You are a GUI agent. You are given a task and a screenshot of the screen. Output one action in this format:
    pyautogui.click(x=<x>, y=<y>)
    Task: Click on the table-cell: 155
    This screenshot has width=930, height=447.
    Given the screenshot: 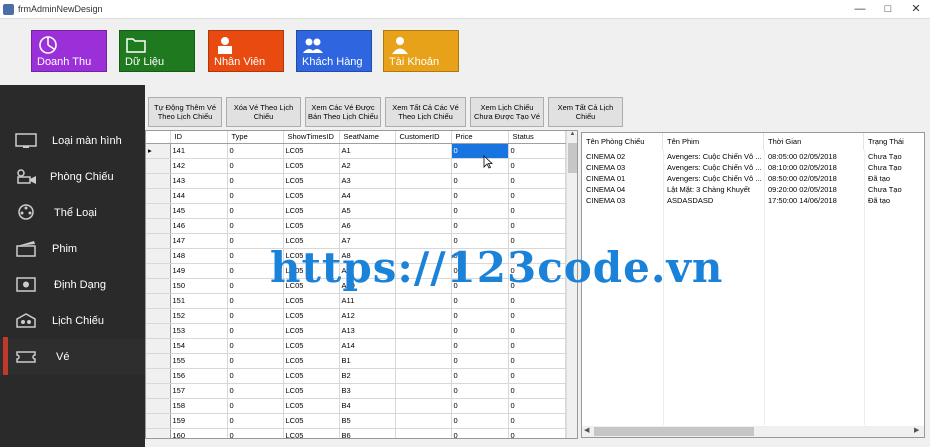 What is the action you would take?
    pyautogui.click(x=199, y=361)
    